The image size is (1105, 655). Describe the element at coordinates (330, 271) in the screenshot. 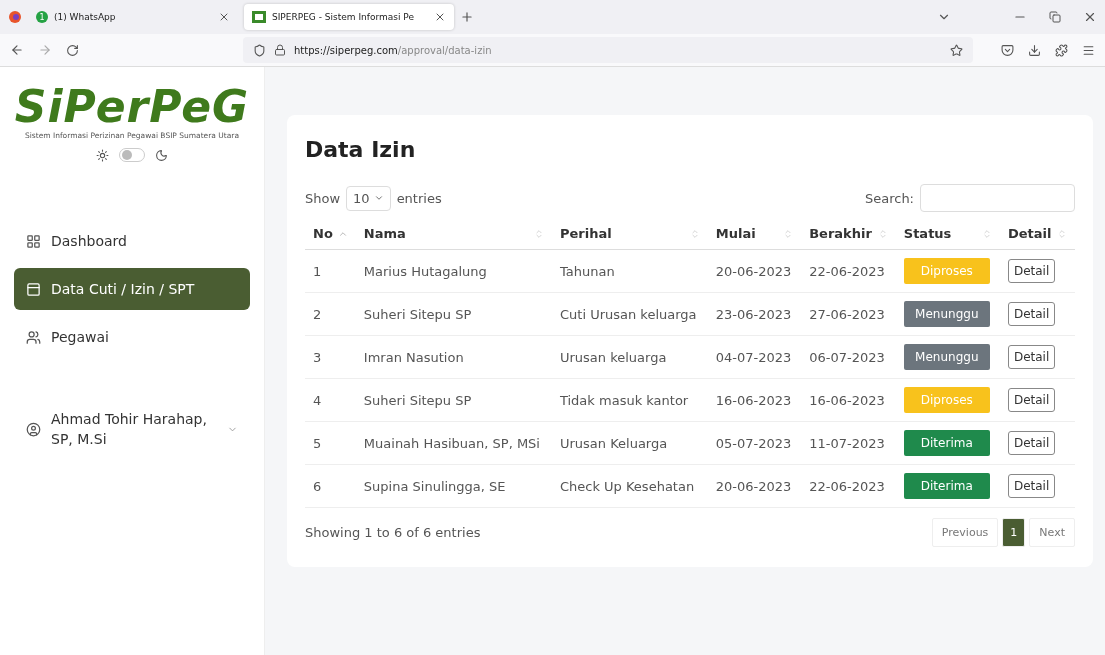

I see `table-cell: 1` at that location.